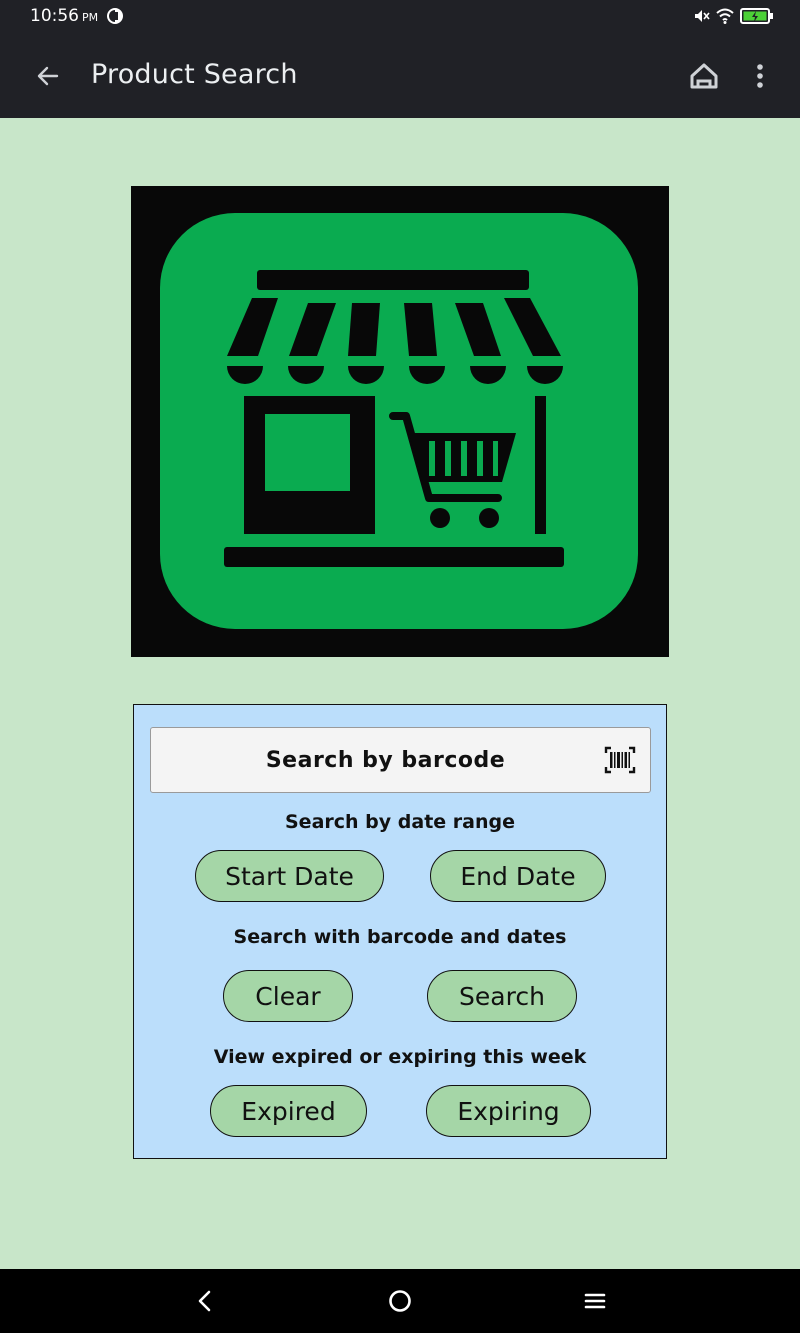  I want to click on barcode-search-field, so click(400, 760).